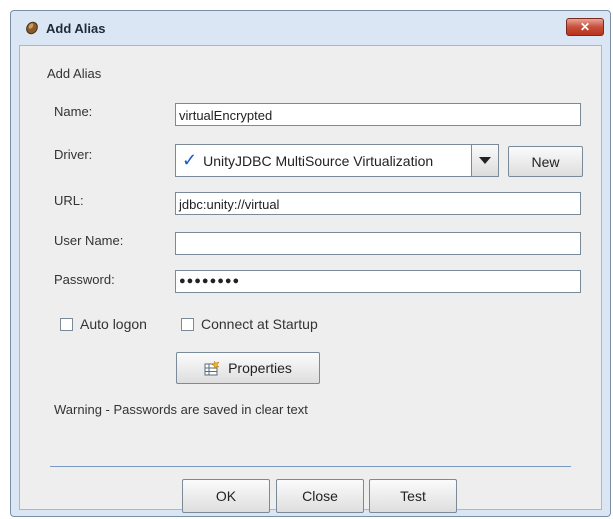  I want to click on properties-icon, so click(212, 368).